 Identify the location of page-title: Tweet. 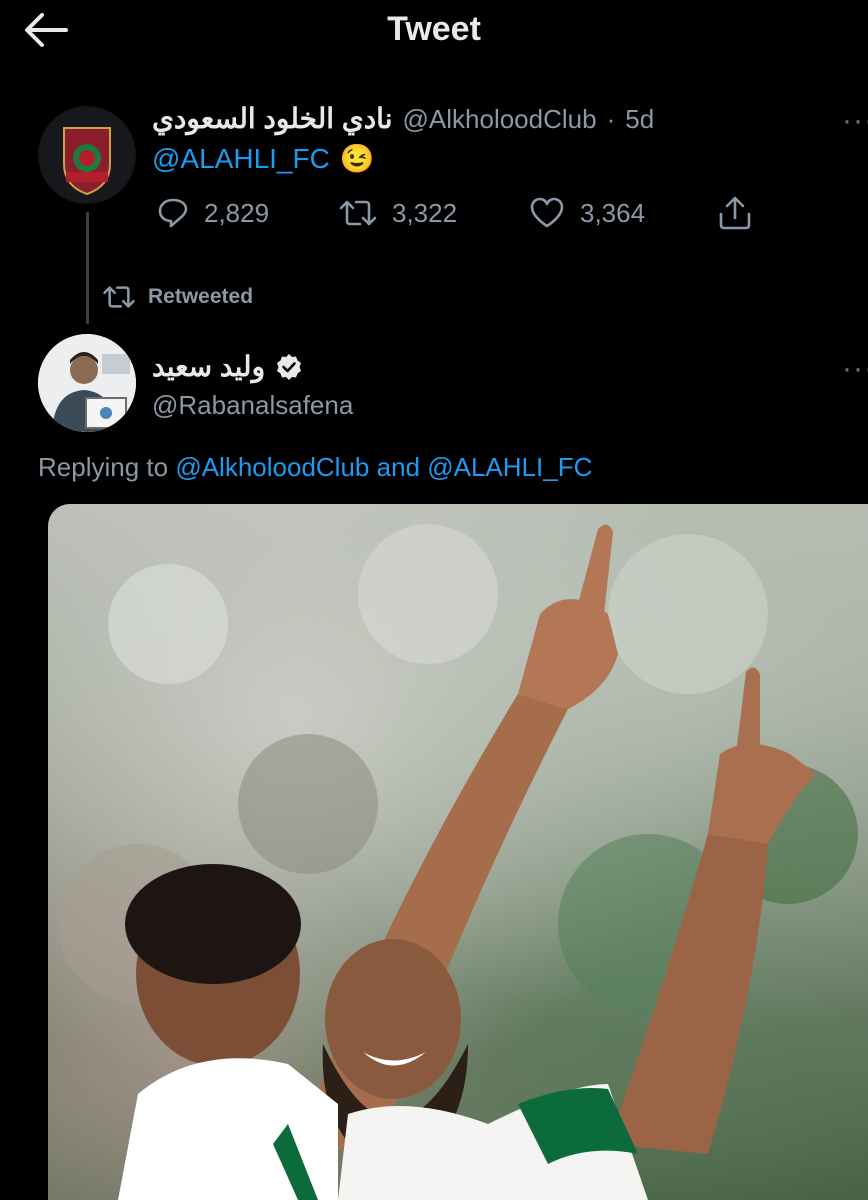
(434, 29).